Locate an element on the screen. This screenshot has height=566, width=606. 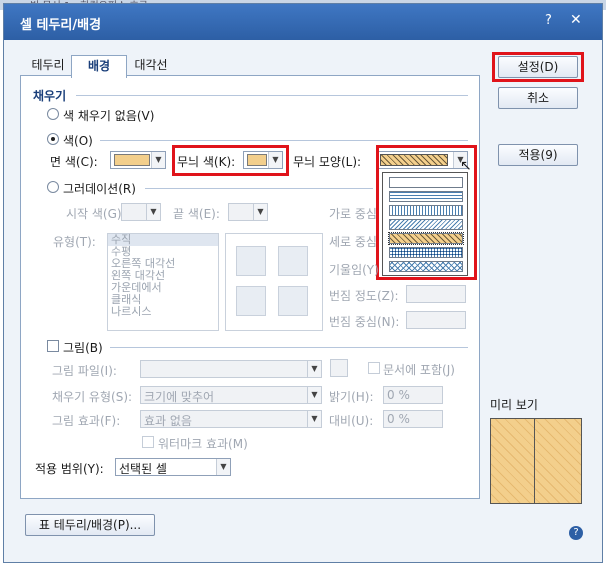
contrast-label: 대비(U): is located at coordinates (351, 421).